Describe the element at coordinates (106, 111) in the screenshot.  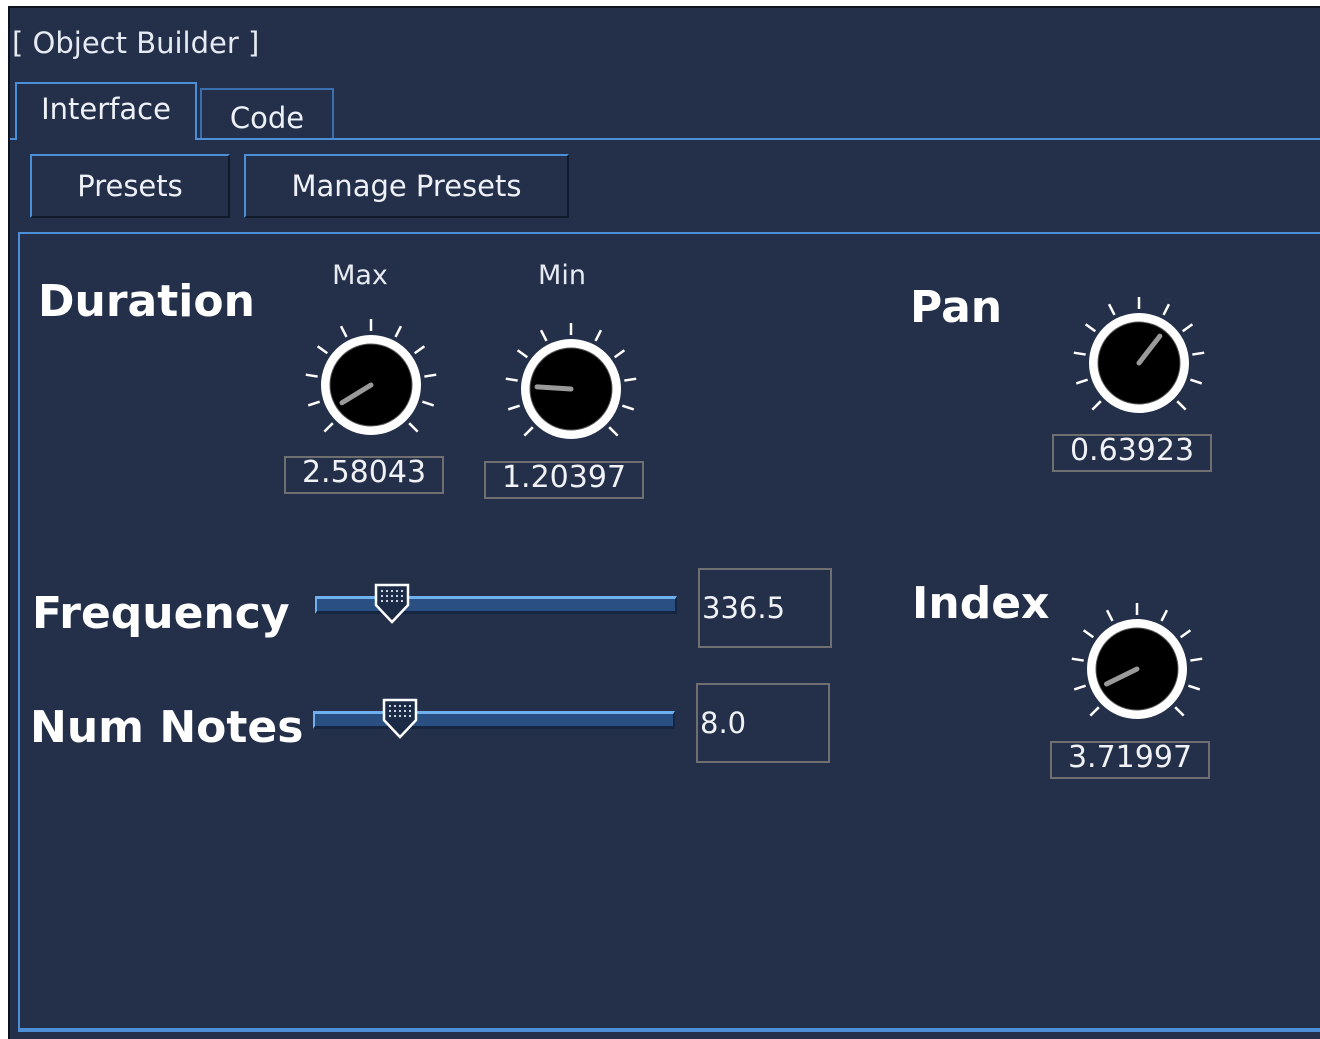
I see `tab-interface: Interface` at that location.